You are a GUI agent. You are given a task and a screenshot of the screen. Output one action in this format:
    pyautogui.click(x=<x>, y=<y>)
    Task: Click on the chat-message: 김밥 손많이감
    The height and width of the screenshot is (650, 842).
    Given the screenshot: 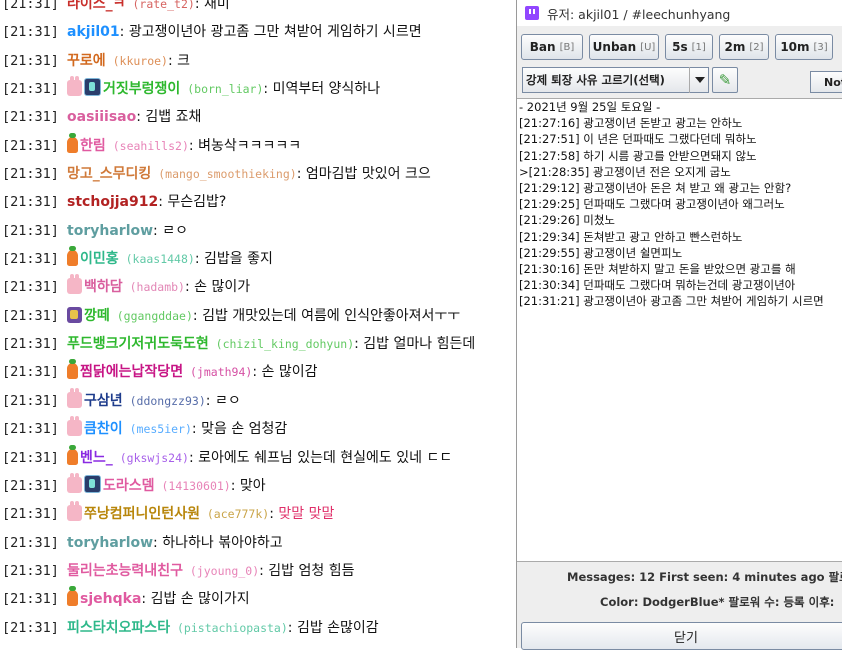 What is the action you would take?
    pyautogui.click(x=337, y=627)
    